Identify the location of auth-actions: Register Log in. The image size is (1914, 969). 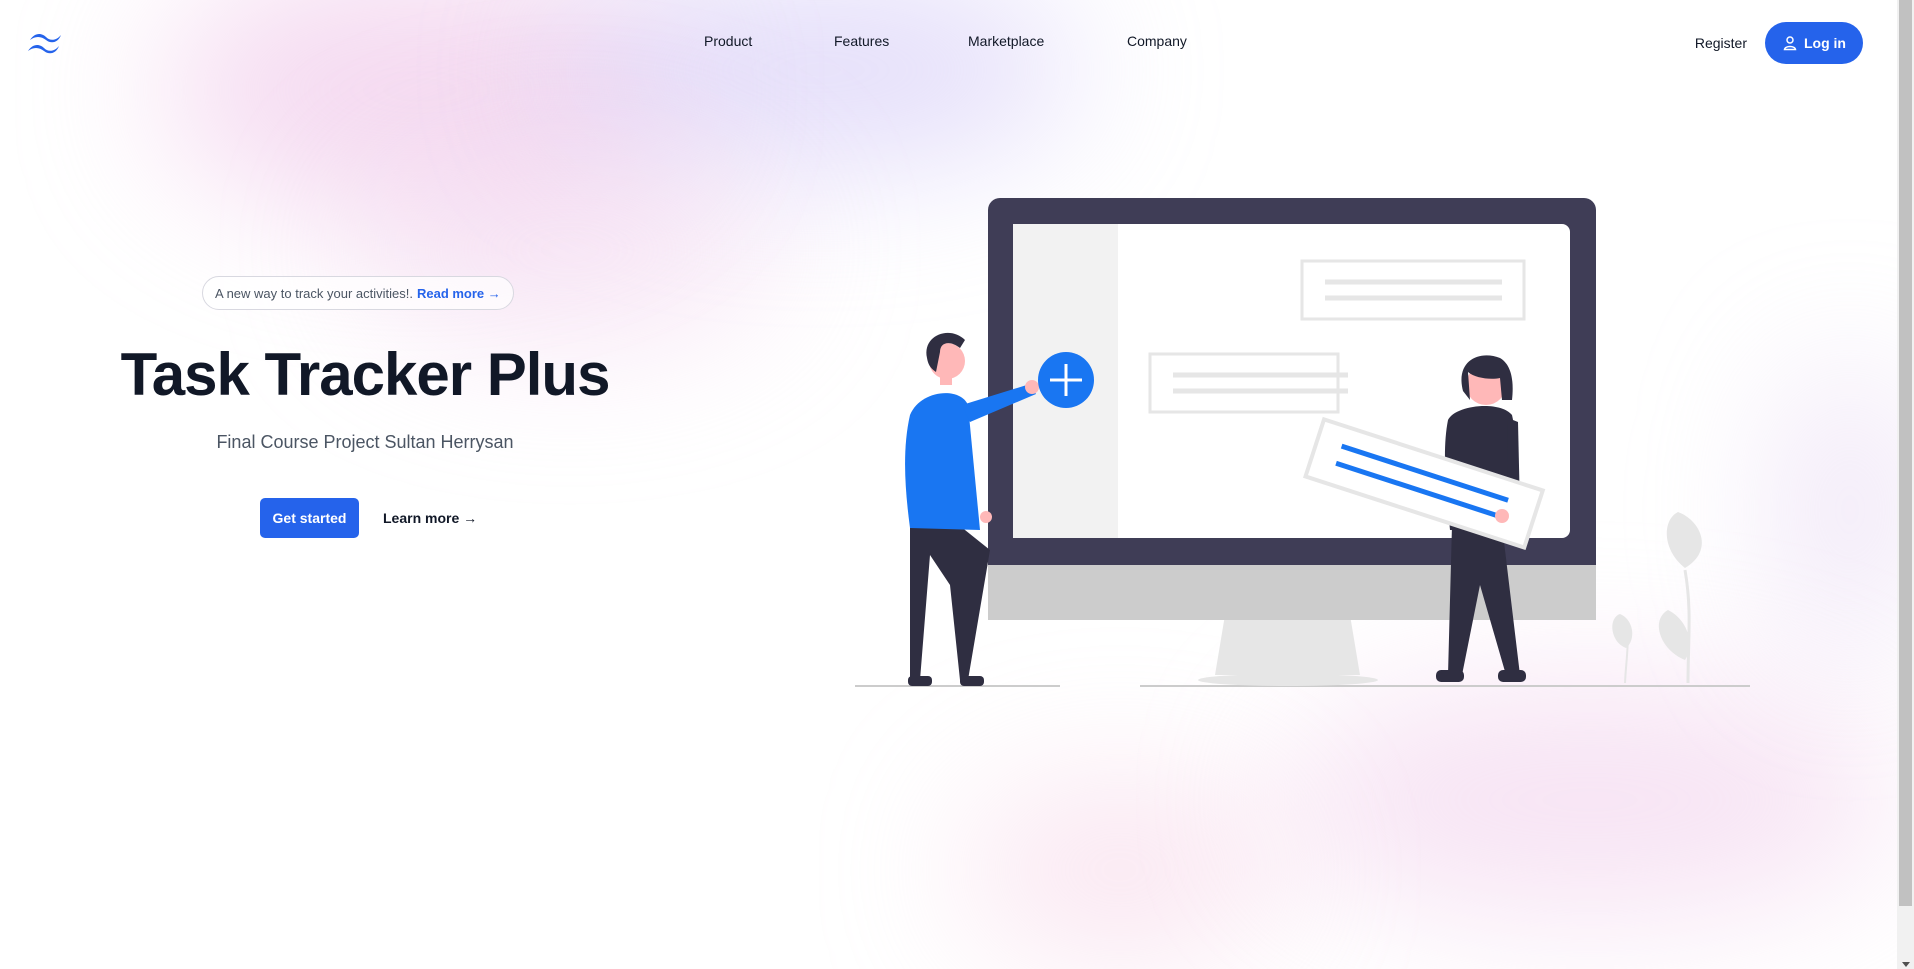
(1779, 43).